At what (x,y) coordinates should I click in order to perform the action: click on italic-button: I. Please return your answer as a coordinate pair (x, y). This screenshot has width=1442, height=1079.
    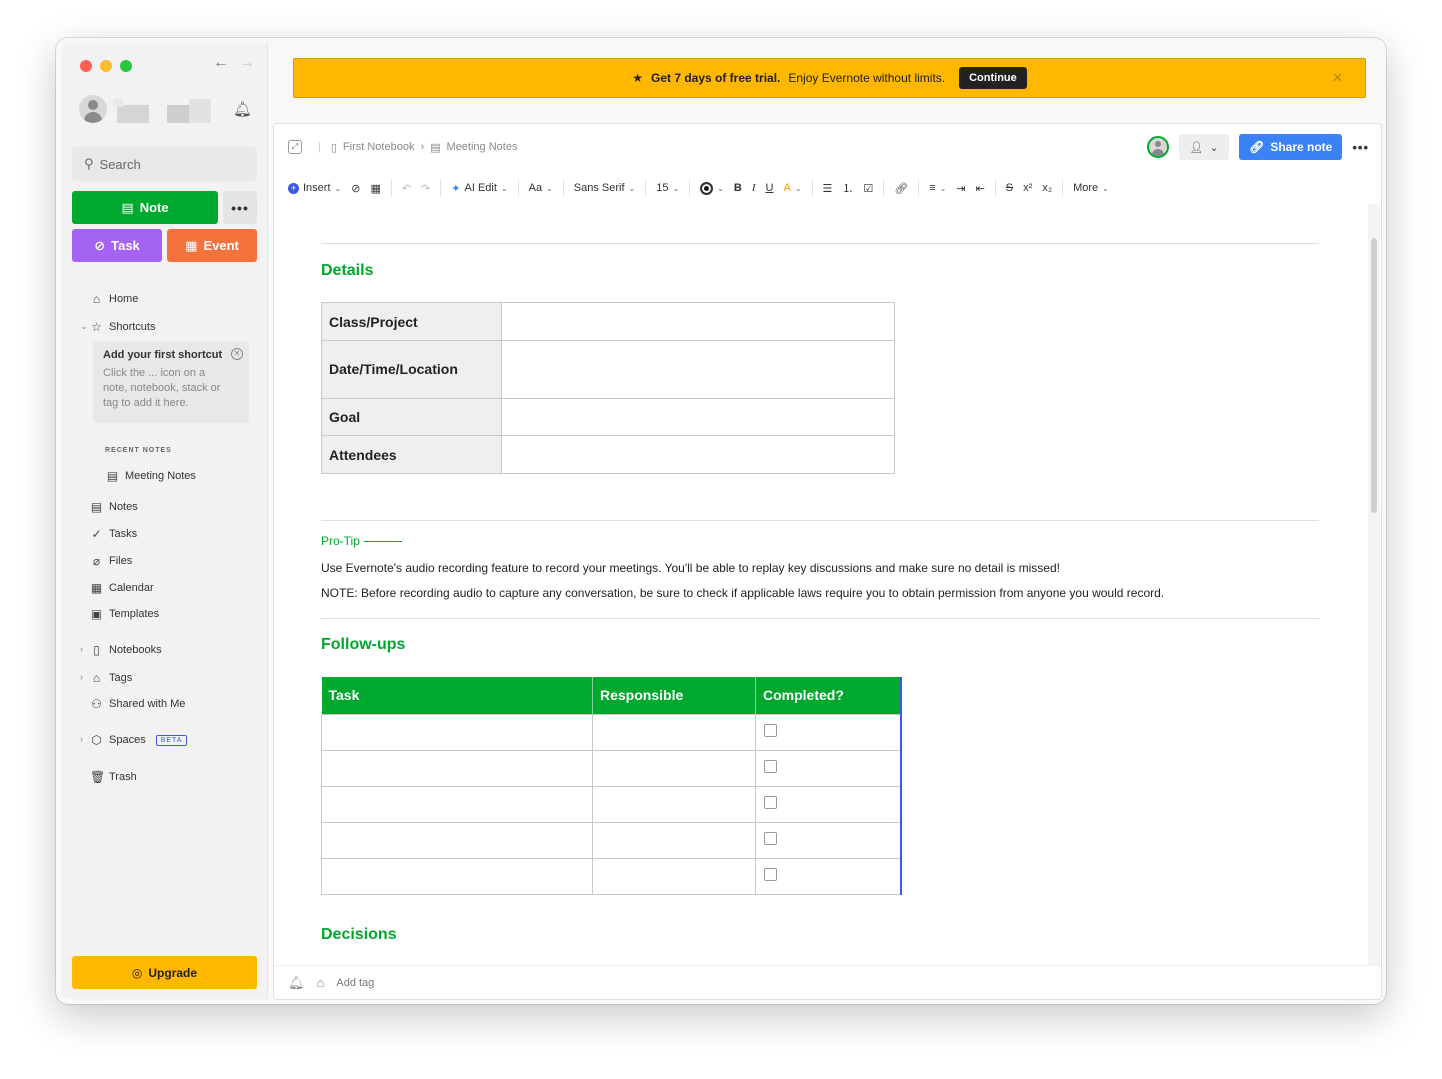
    Looking at the image, I should click on (754, 188).